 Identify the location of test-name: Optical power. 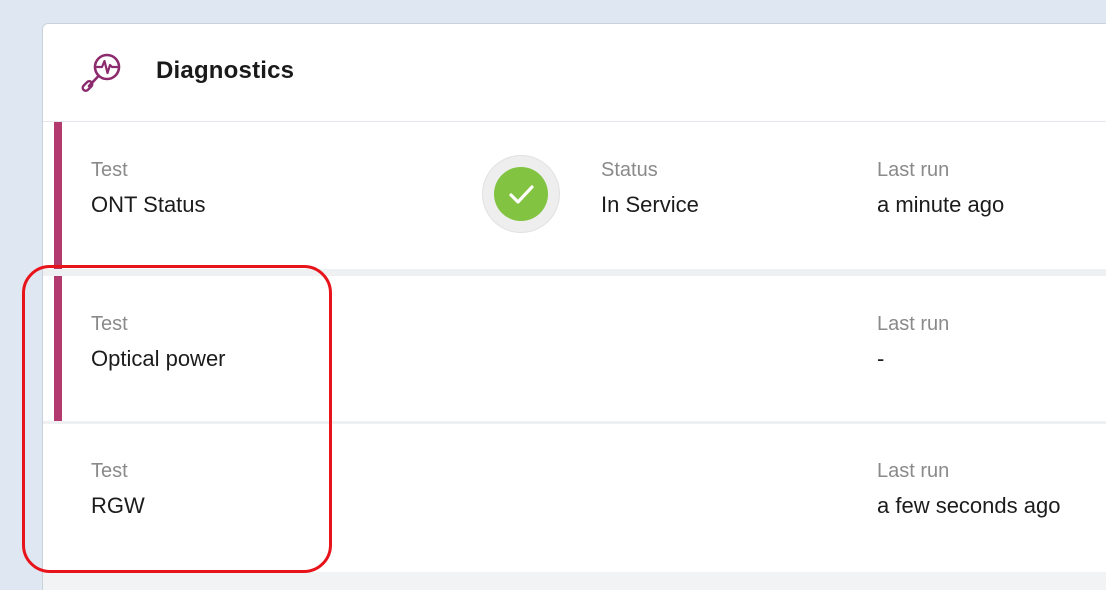
(158, 358).